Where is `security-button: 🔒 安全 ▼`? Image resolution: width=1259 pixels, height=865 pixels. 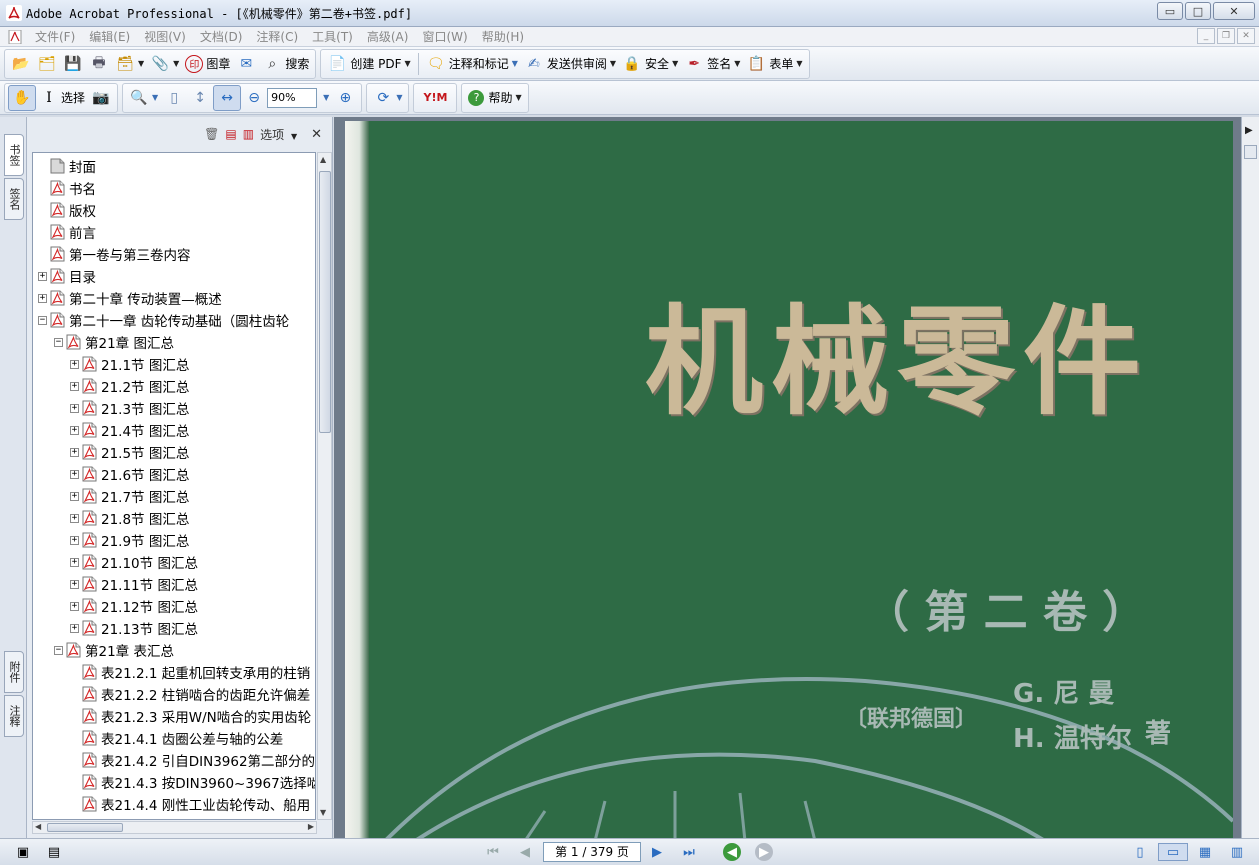 security-button: 🔒 安全 ▼ is located at coordinates (650, 64).